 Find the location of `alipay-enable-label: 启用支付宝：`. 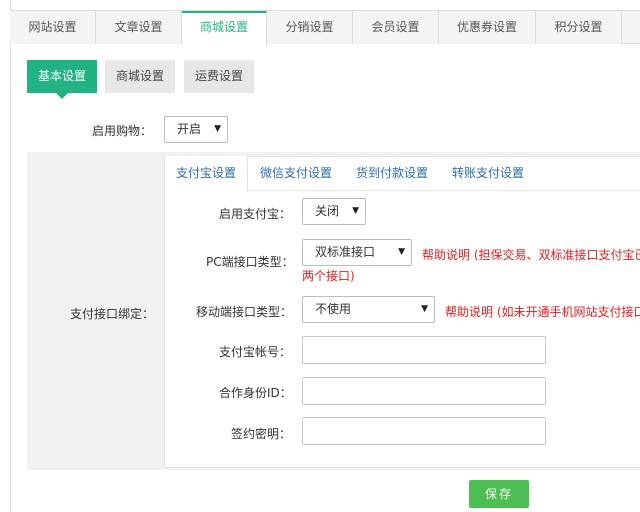

alipay-enable-label: 启用支付宝： is located at coordinates (255, 214).